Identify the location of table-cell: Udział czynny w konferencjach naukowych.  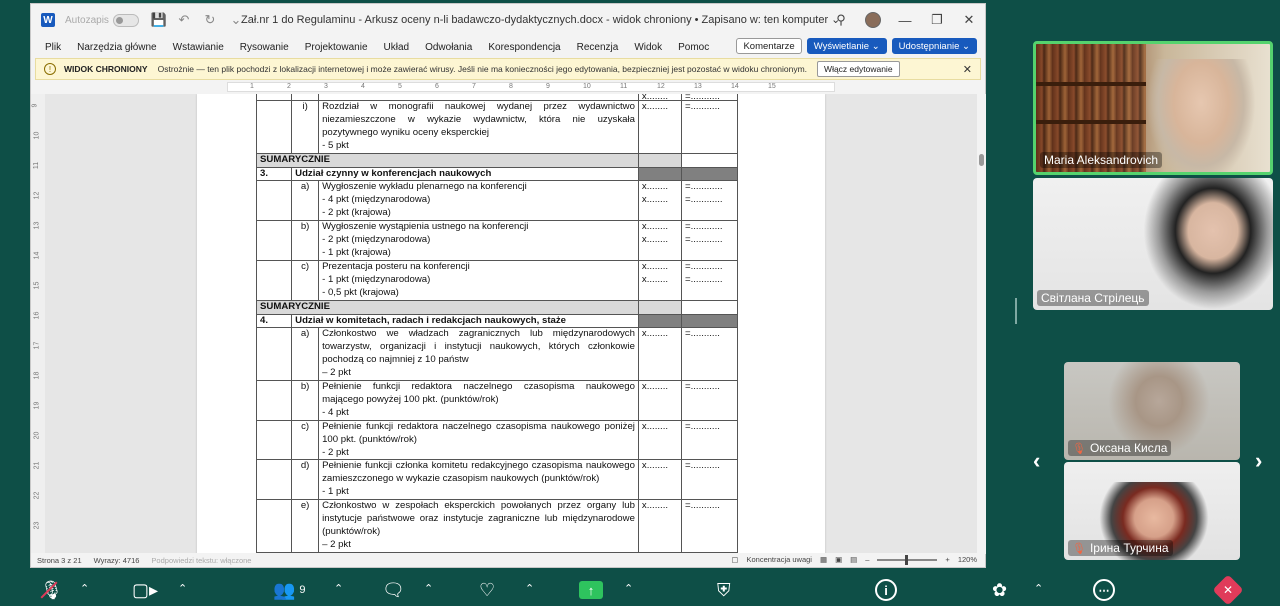
(465, 174).